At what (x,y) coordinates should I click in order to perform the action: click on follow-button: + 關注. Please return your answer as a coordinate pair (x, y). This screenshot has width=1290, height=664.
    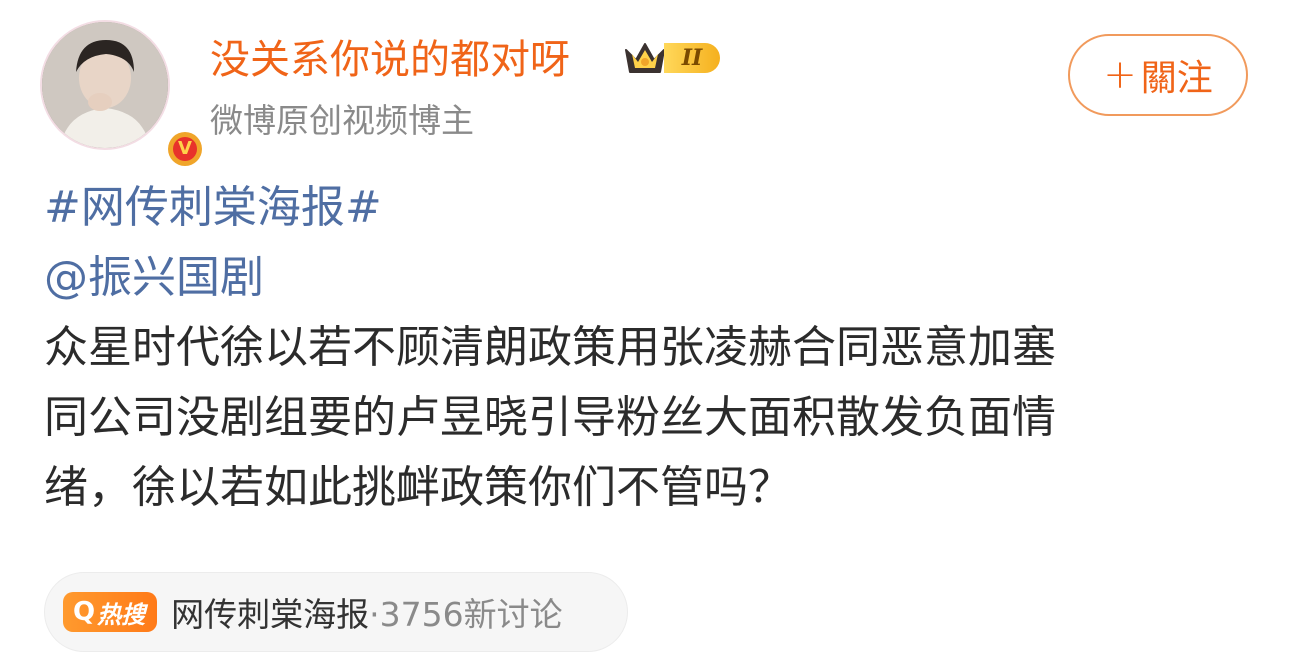
    Looking at the image, I should click on (1158, 75).